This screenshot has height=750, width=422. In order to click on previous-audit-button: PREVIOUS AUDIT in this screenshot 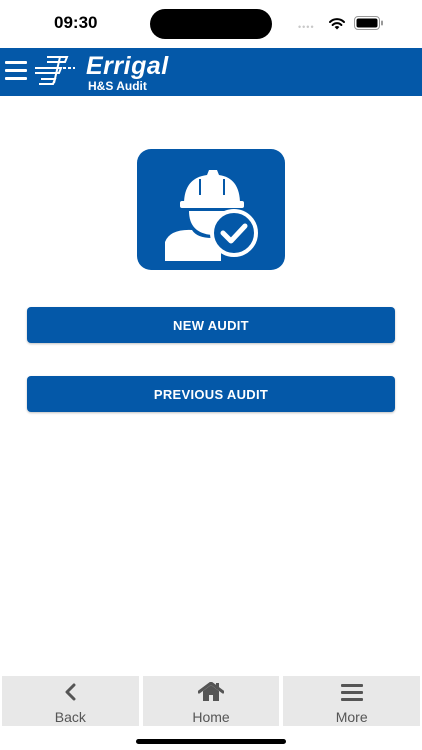, I will do `click(211, 394)`.